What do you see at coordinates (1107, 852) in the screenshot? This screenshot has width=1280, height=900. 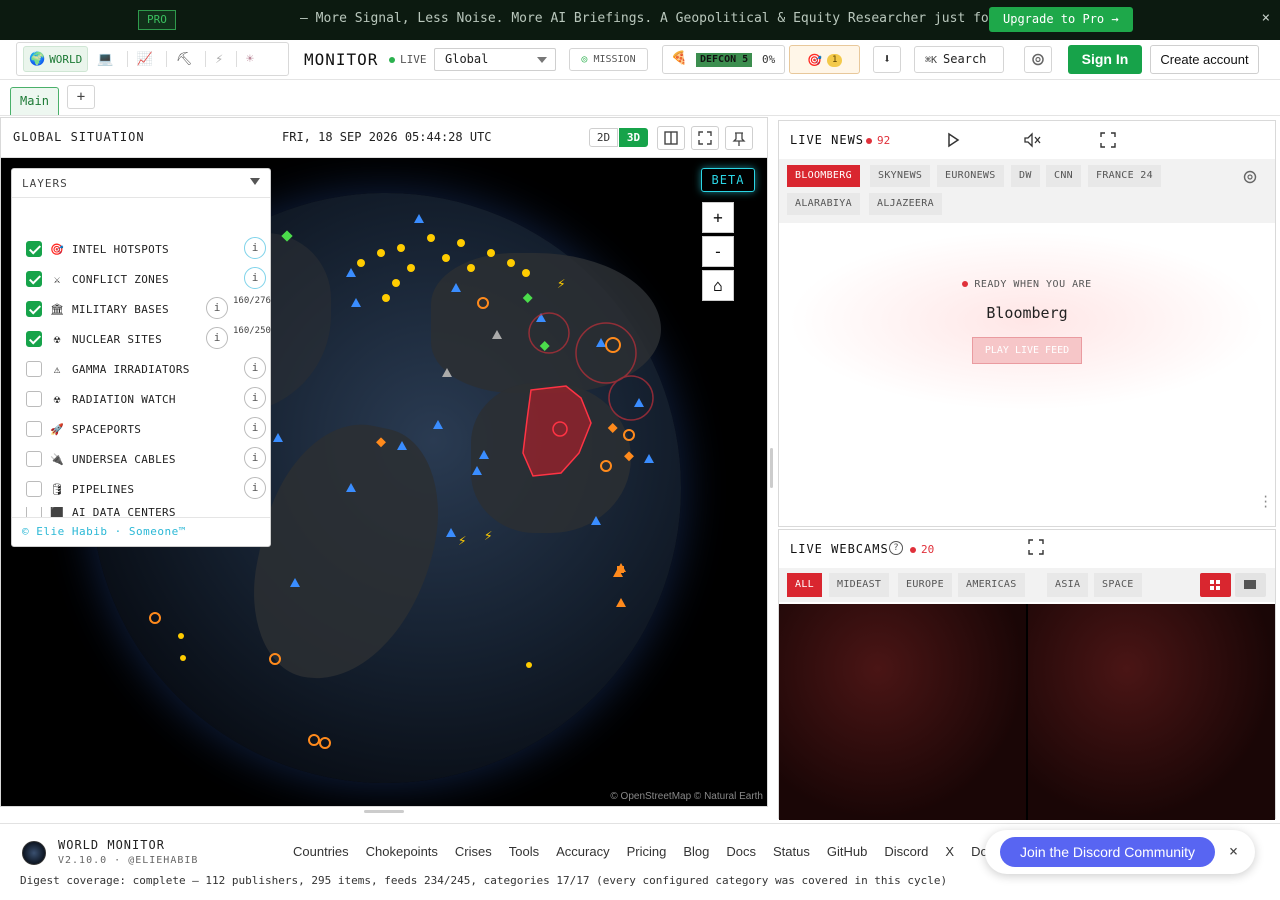 I see `join-discord-button: Join the Discord Community` at bounding box center [1107, 852].